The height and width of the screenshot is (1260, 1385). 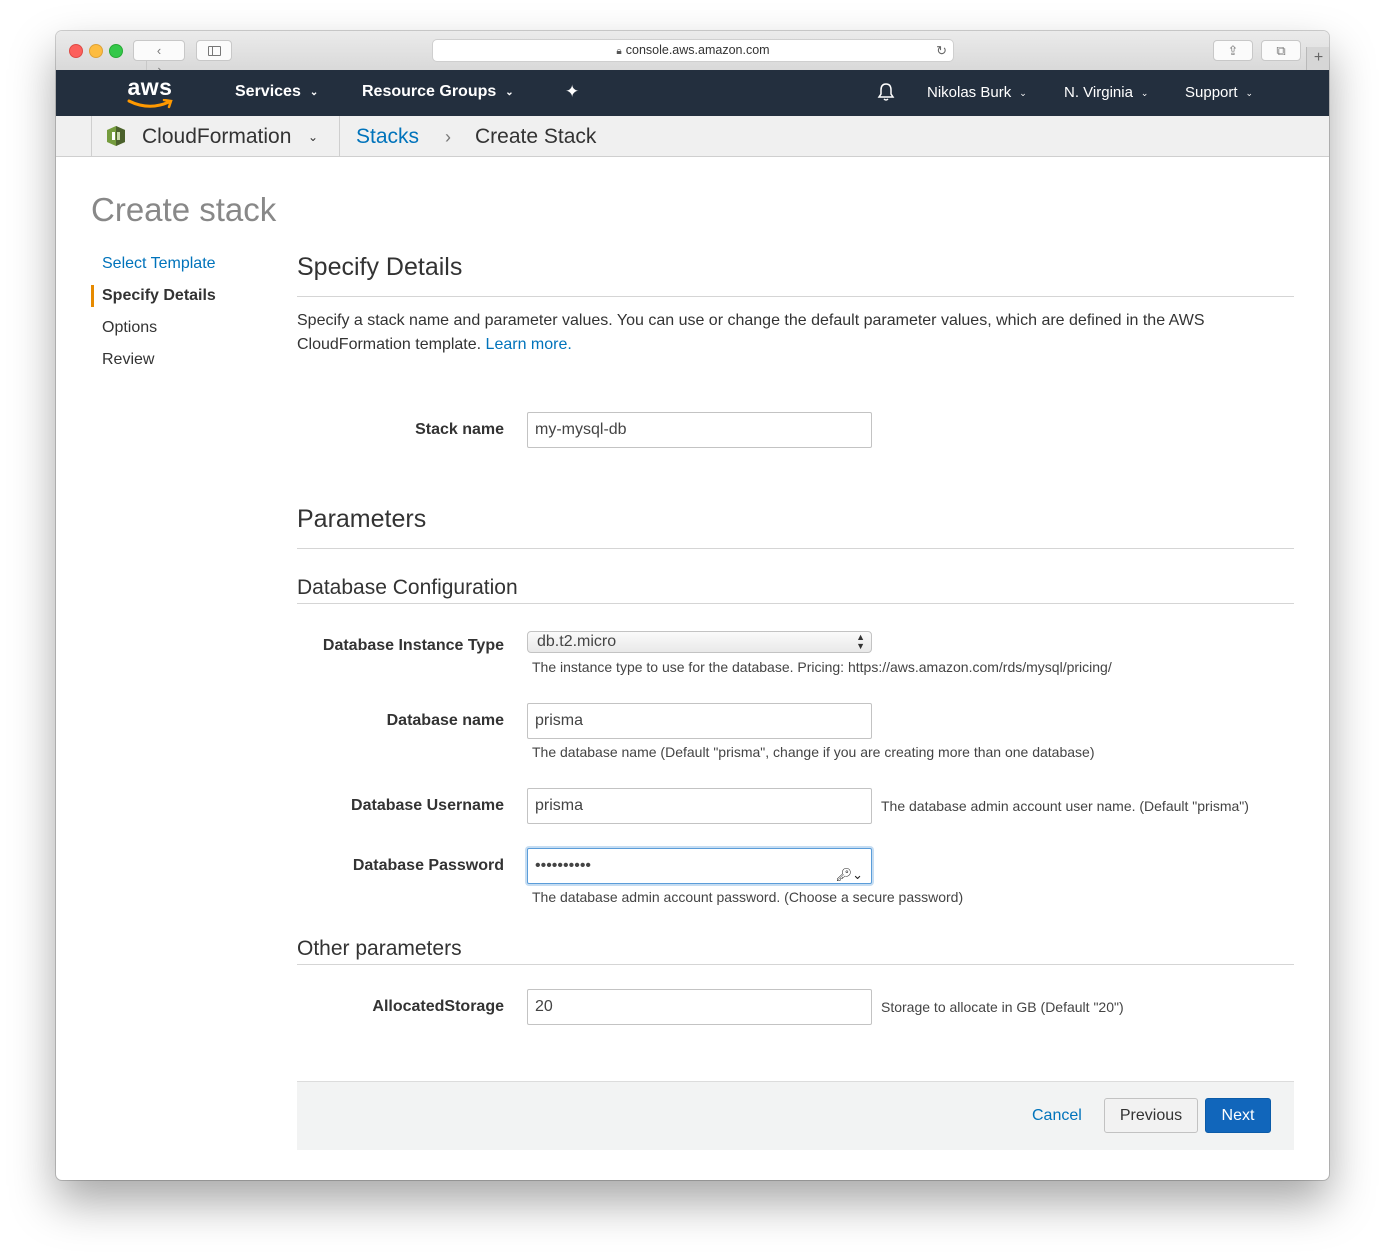 I want to click on service-breadcrumb-bar: CloudFormation ⌄ Stacks › Create Stack, so click(x=692, y=136).